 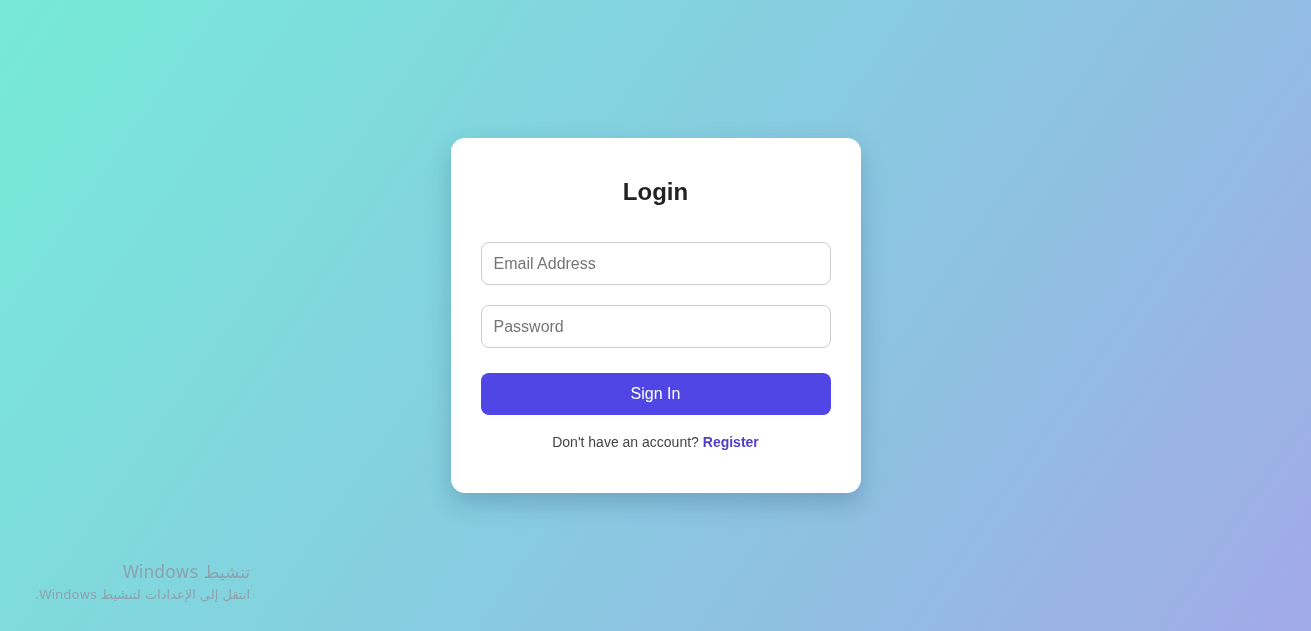 I want to click on login-title: Login, so click(x=655, y=192).